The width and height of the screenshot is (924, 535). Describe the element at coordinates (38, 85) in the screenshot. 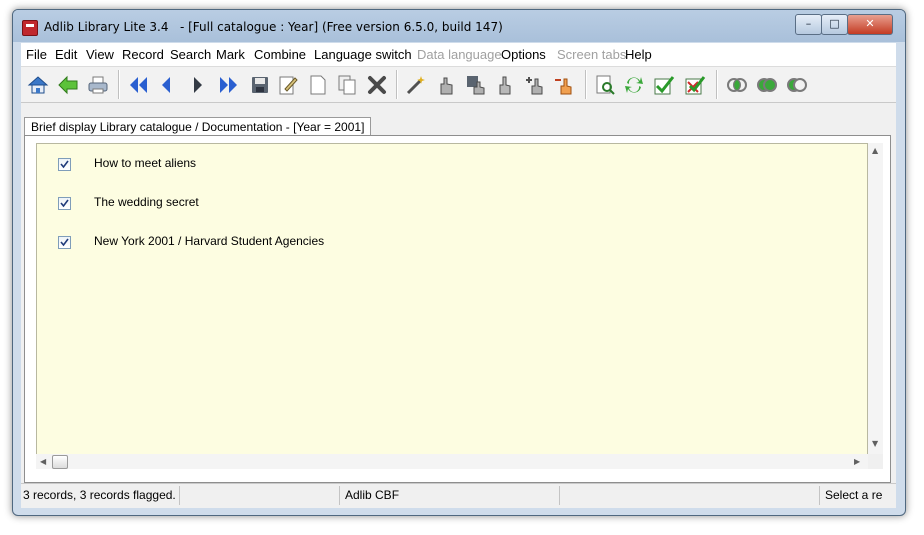

I see `home-icon` at that location.